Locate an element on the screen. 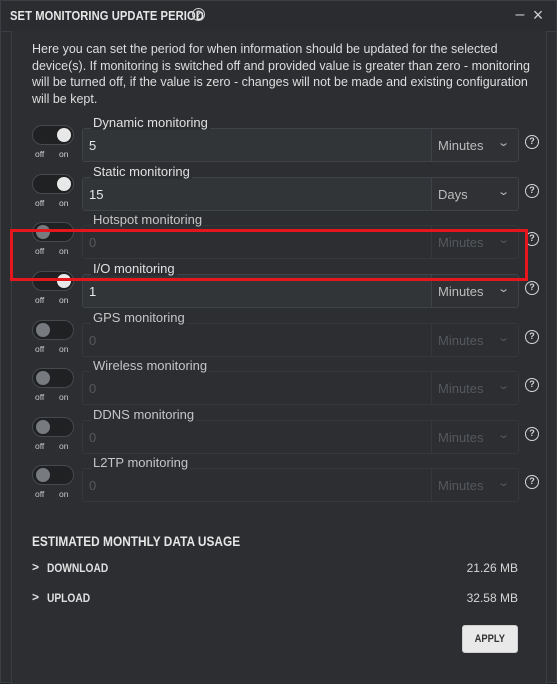 This screenshot has width=557, height=684. dialog-title: SET MONITORING UPDATE PERIOD is located at coordinates (107, 15).